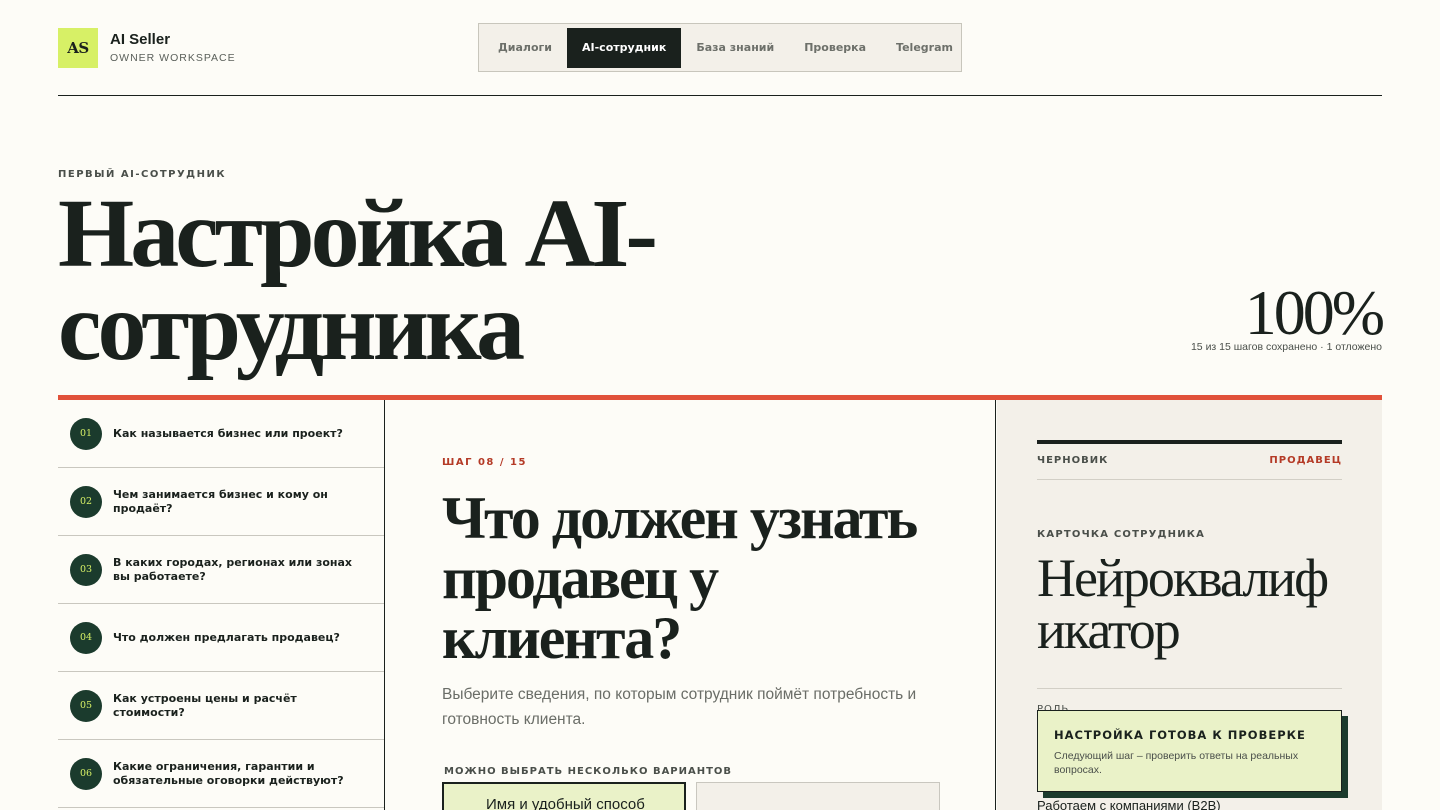  I want to click on brand-subtitle: OWNER WORKSPACE, so click(173, 58).